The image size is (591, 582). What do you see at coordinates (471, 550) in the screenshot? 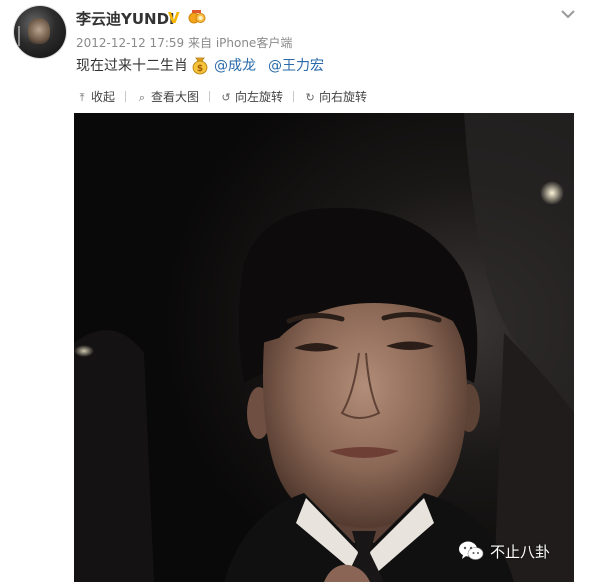
I see `wechat-icon` at bounding box center [471, 550].